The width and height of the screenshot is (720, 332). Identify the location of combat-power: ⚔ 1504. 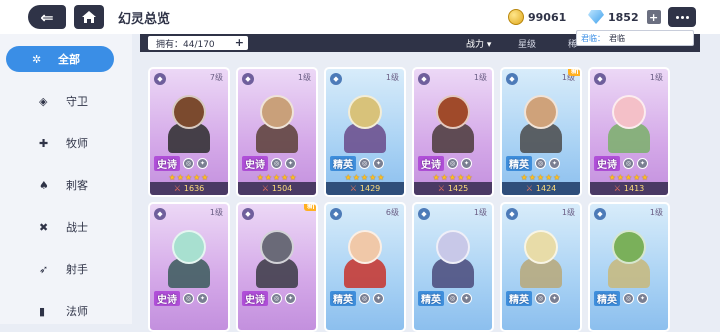
(277, 188).